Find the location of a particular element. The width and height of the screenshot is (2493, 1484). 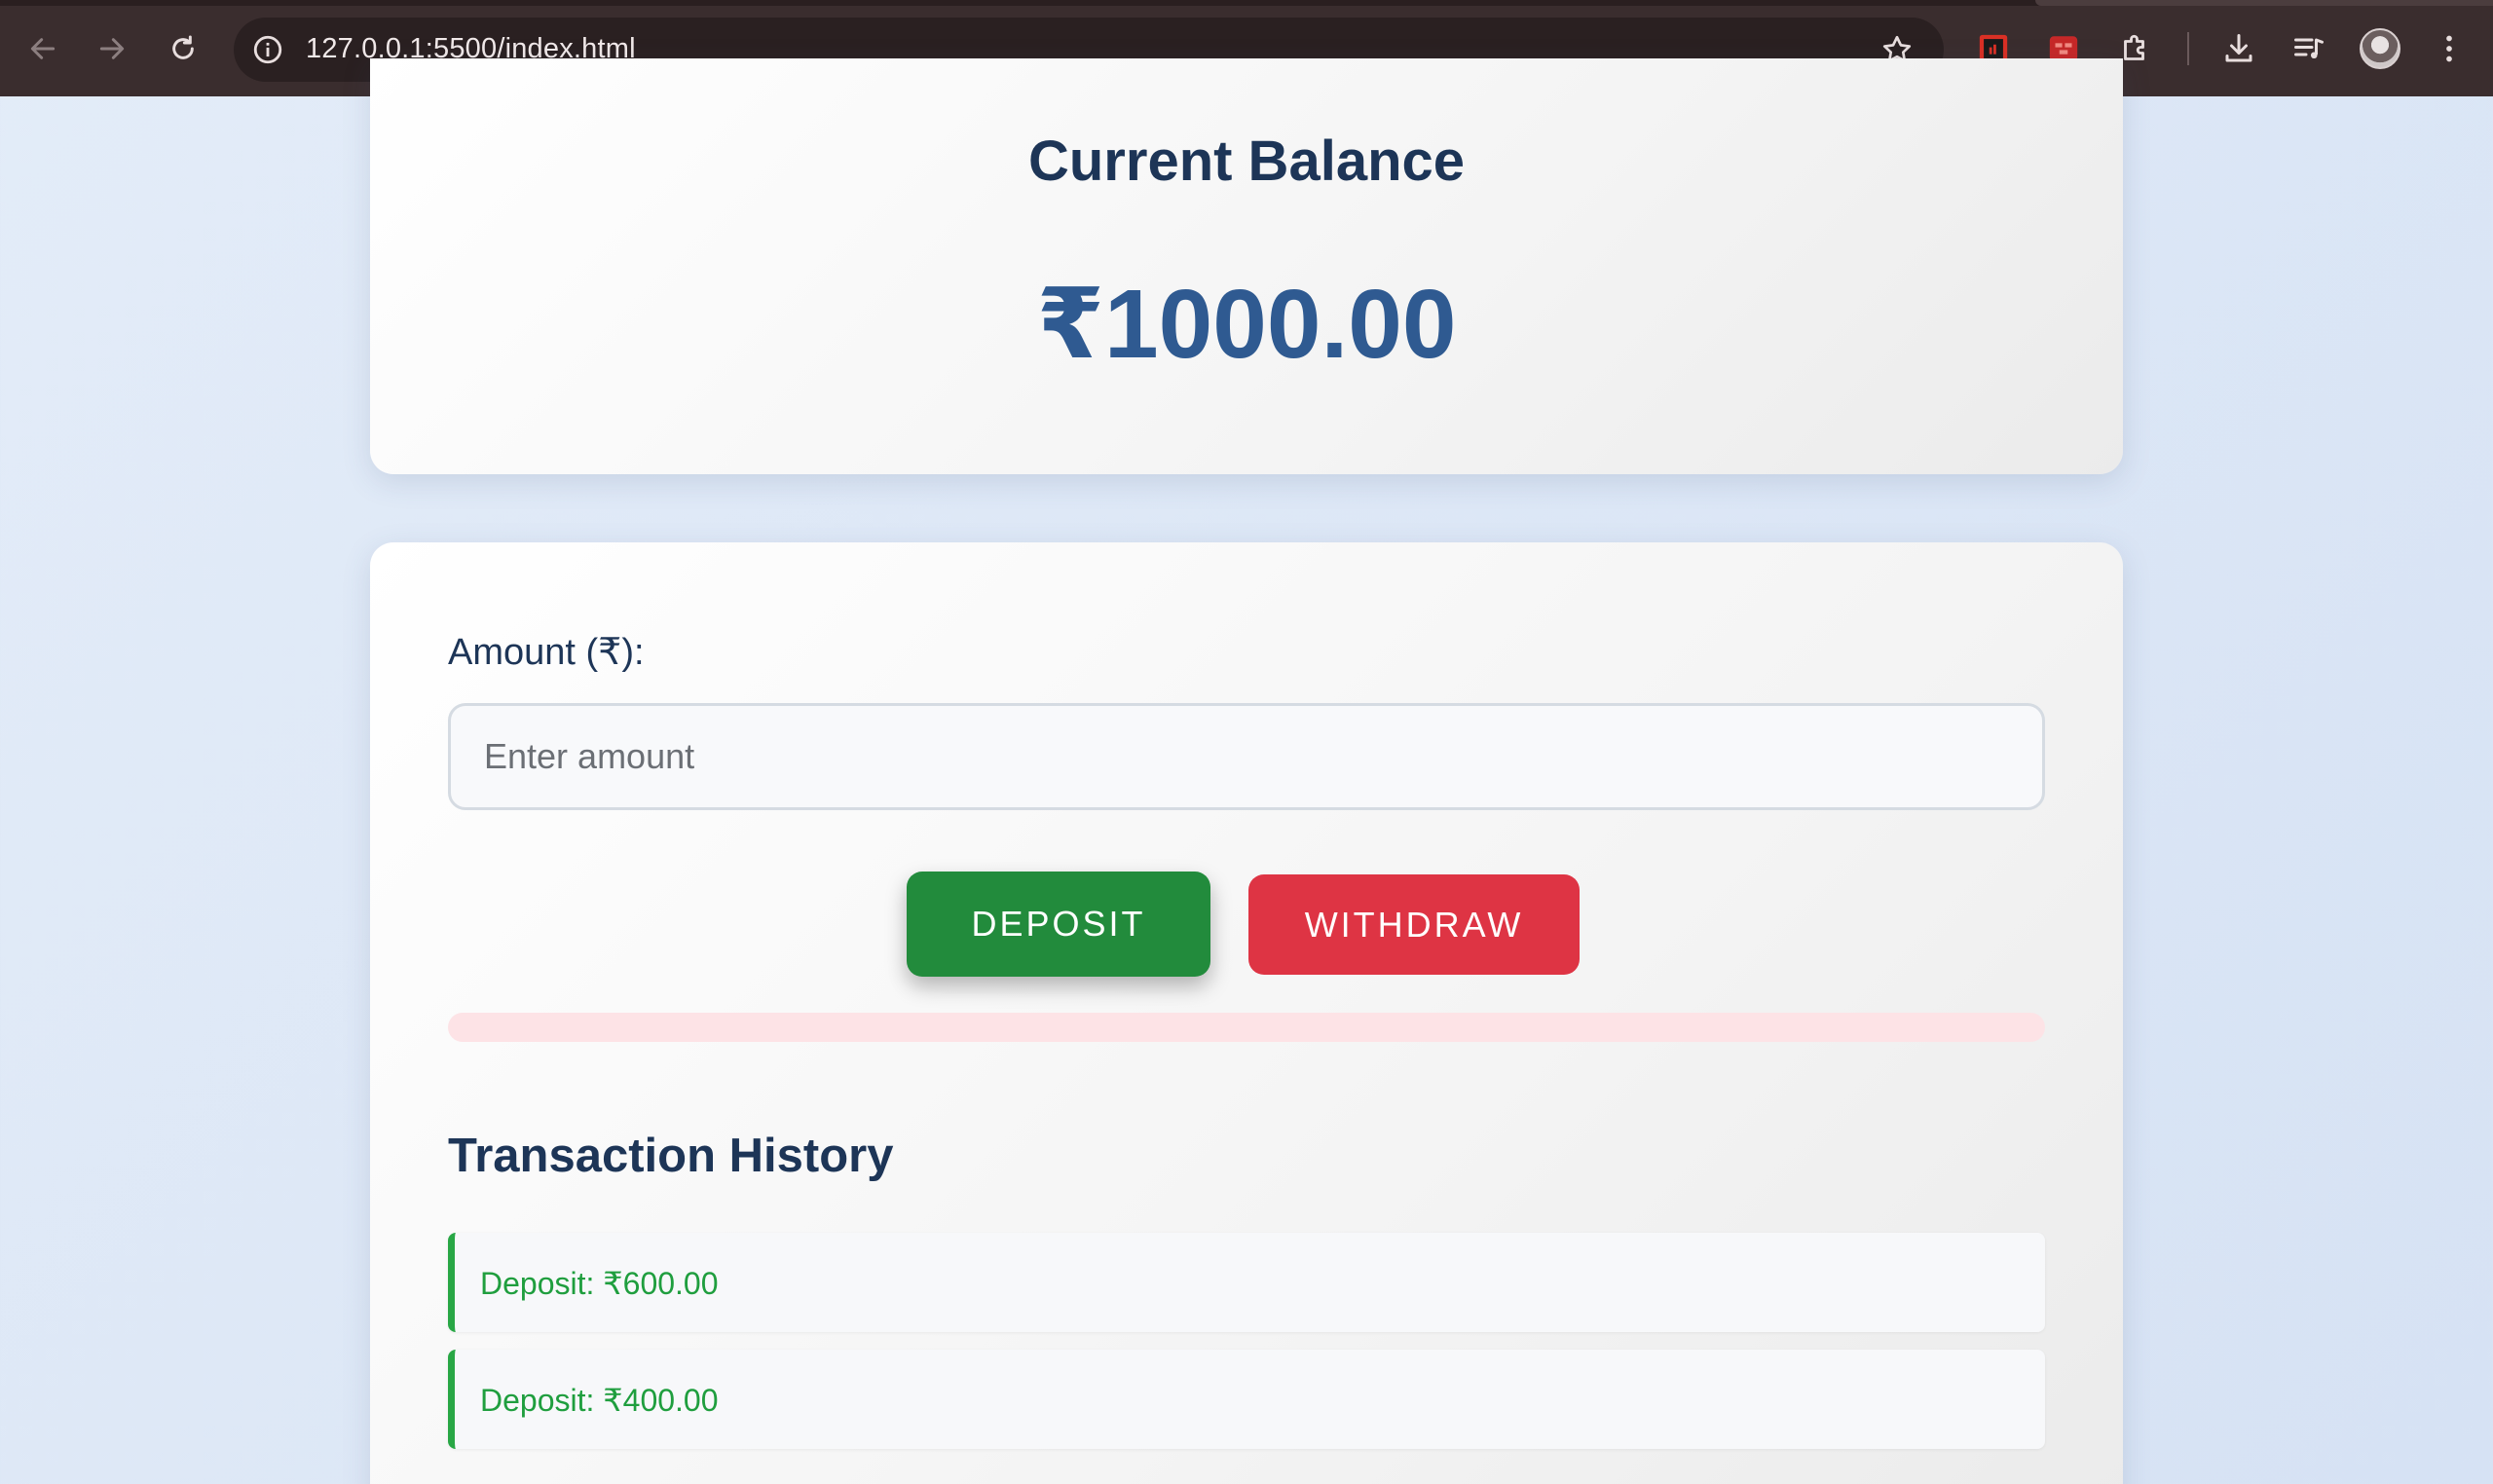

download-icon is located at coordinates (2239, 48).